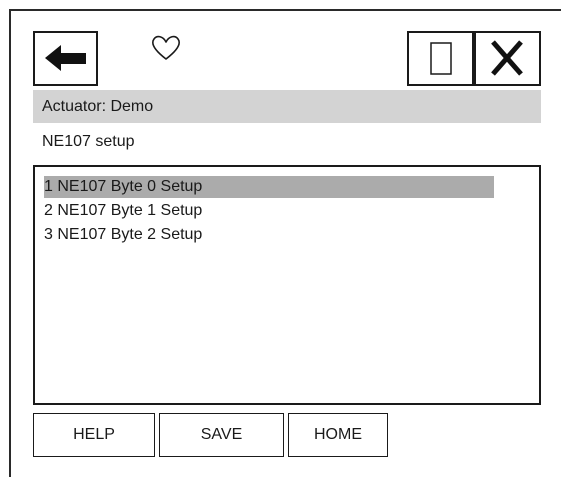  Describe the element at coordinates (88, 141) in the screenshot. I see `page-title: NE107 setup` at that location.